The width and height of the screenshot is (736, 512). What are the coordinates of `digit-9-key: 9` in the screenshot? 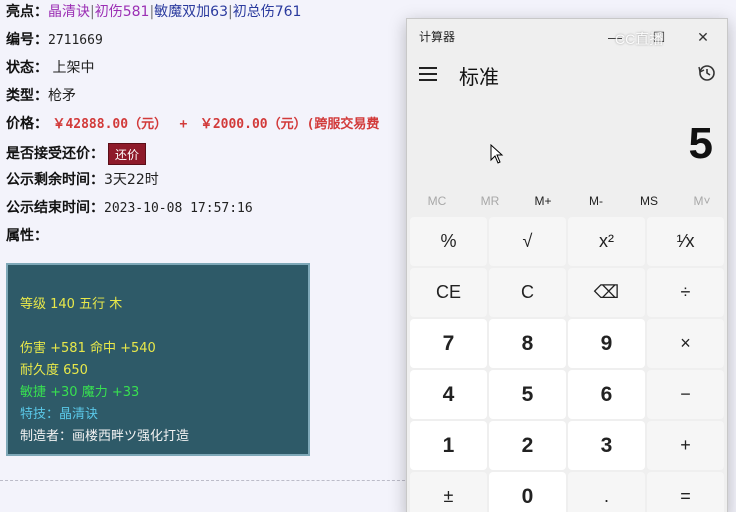 It's located at (606, 343).